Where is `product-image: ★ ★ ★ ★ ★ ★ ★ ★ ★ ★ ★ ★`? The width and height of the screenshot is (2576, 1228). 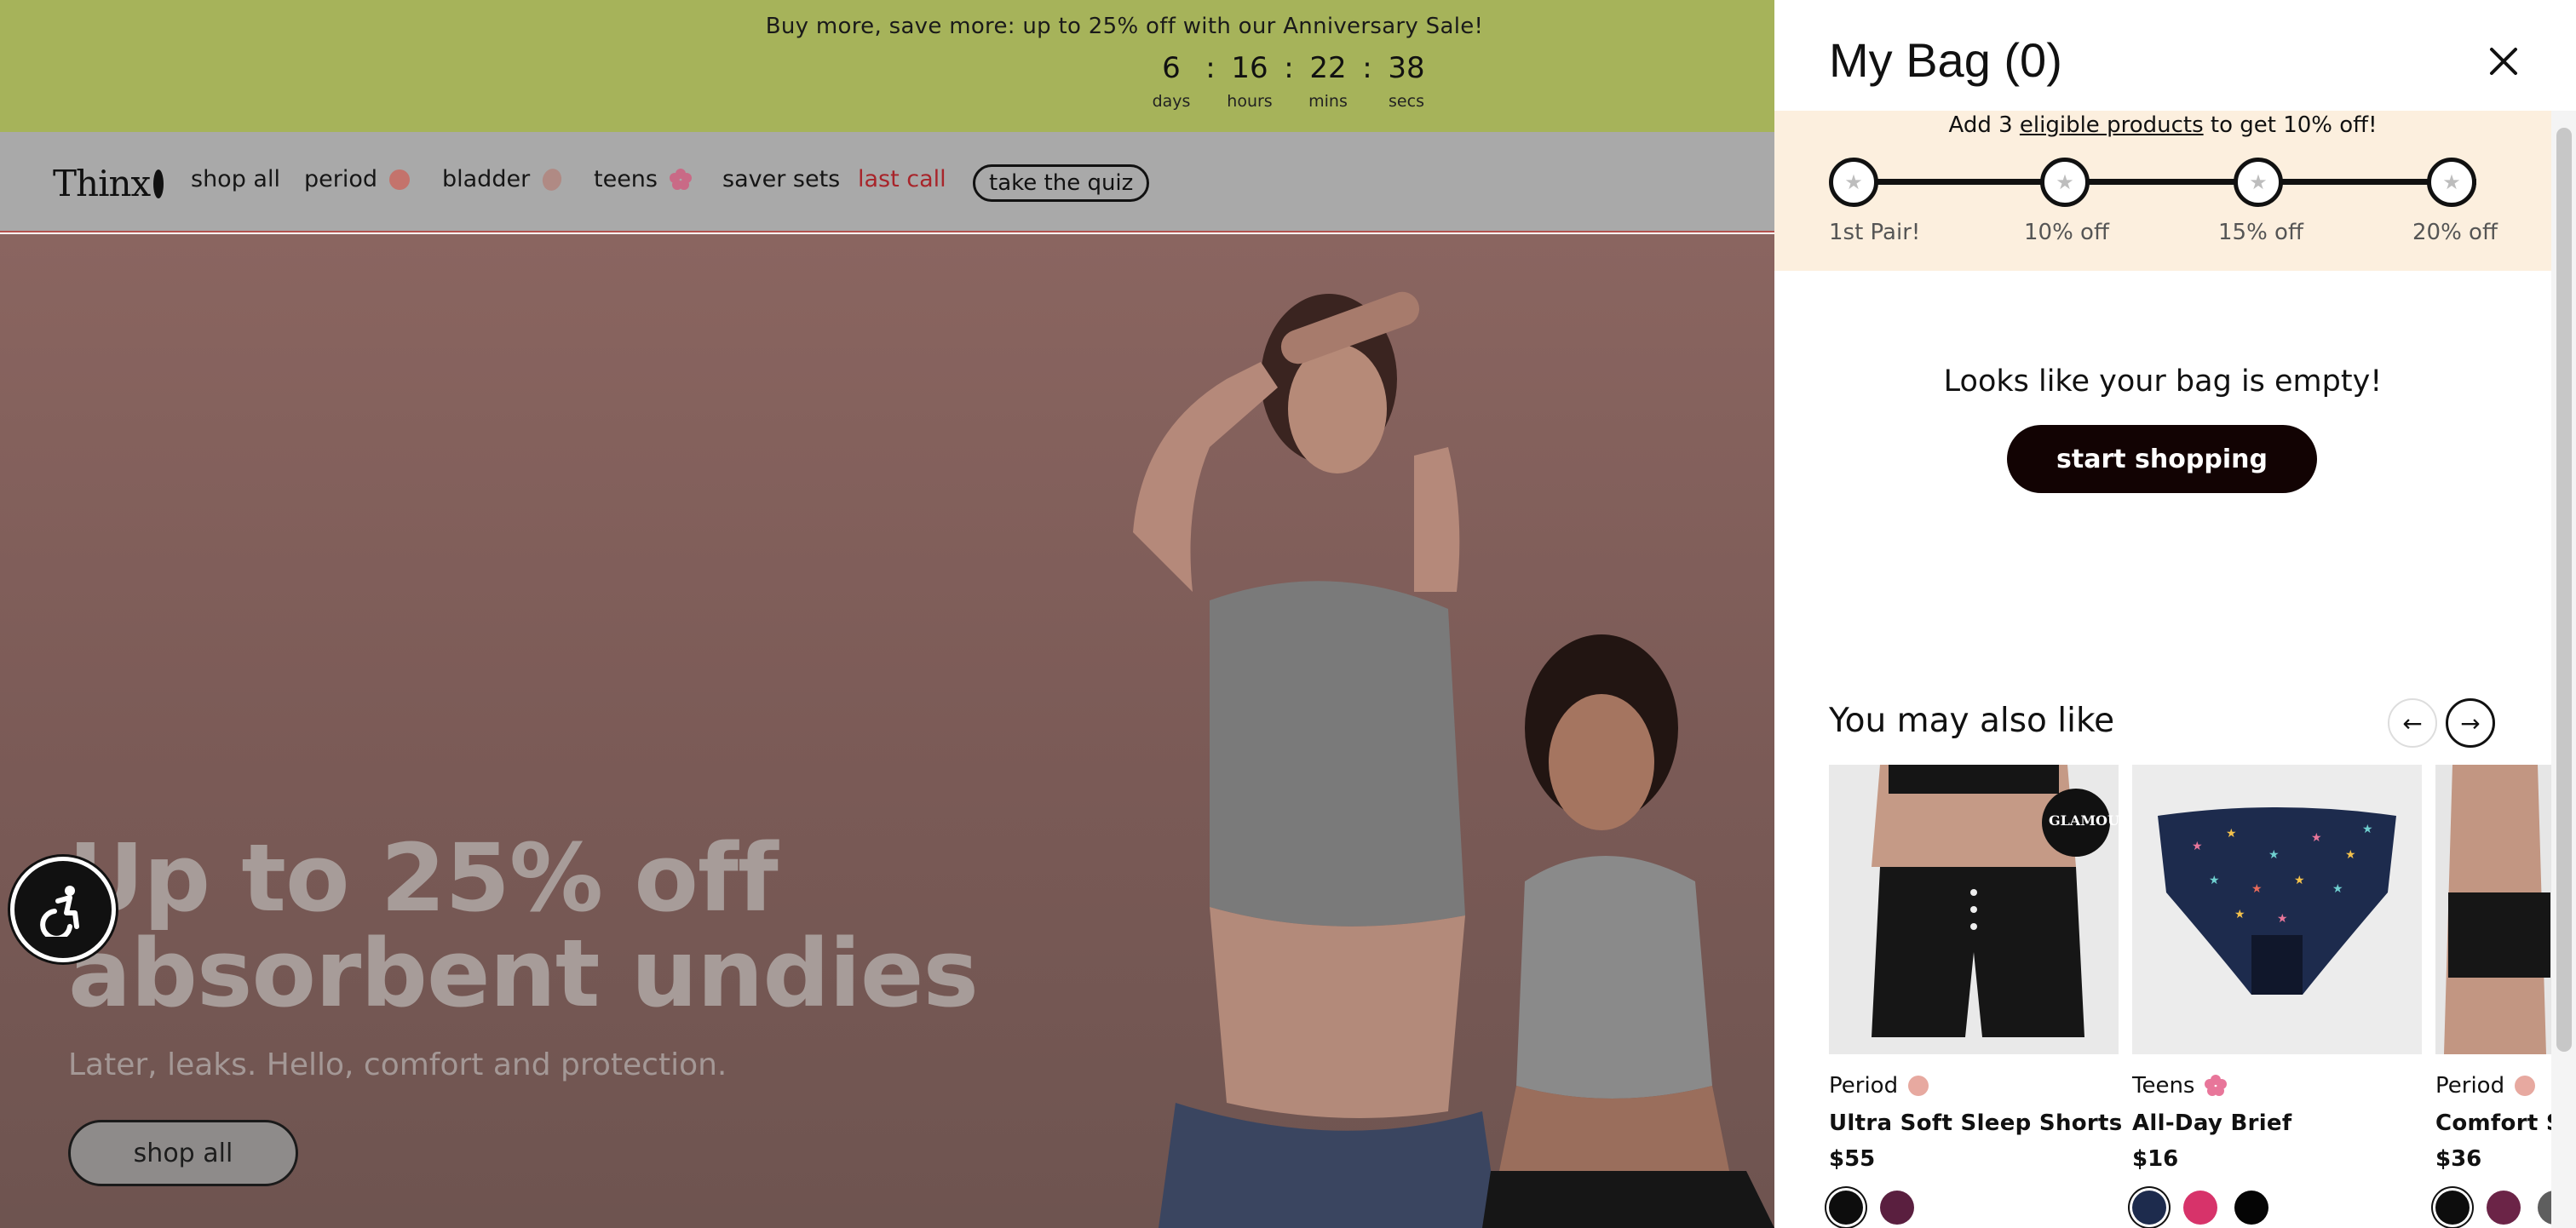 product-image: ★ ★ ★ ★ ★ ★ ★ ★ ★ ★ ★ ★ is located at coordinates (2277, 909).